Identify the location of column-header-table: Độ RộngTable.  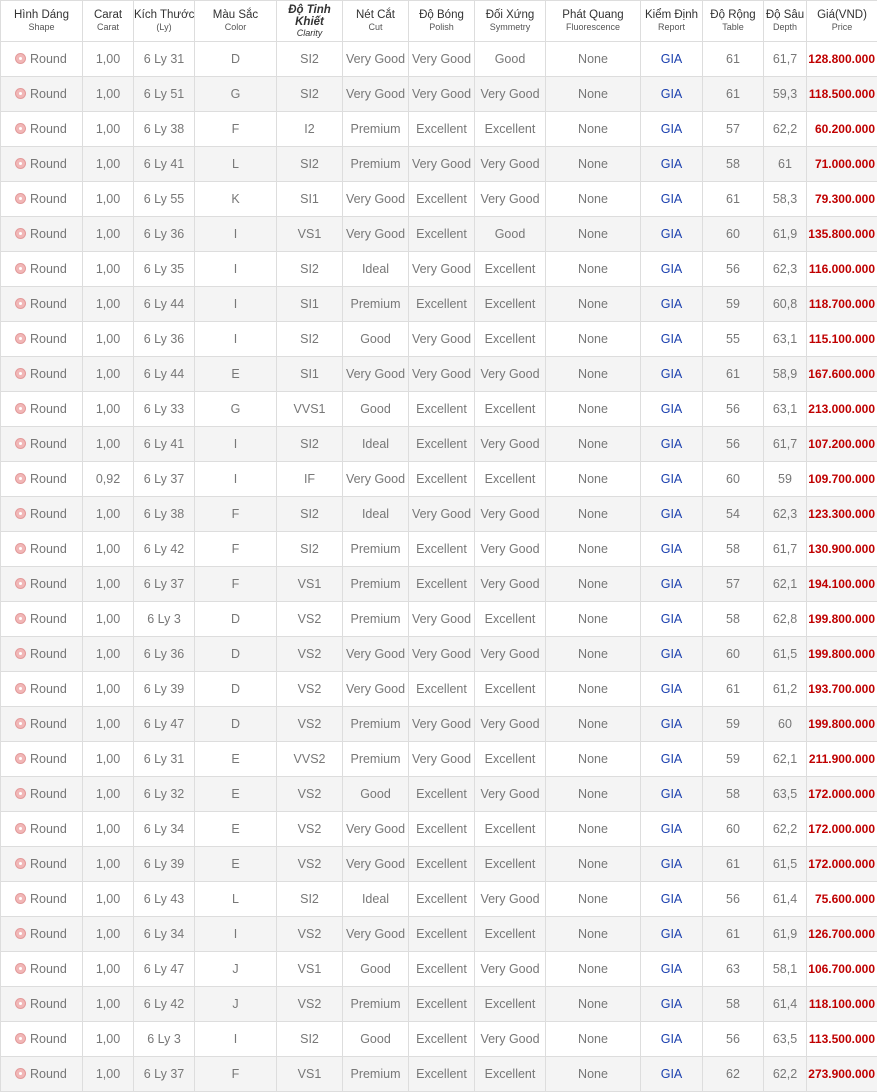
(733, 21).